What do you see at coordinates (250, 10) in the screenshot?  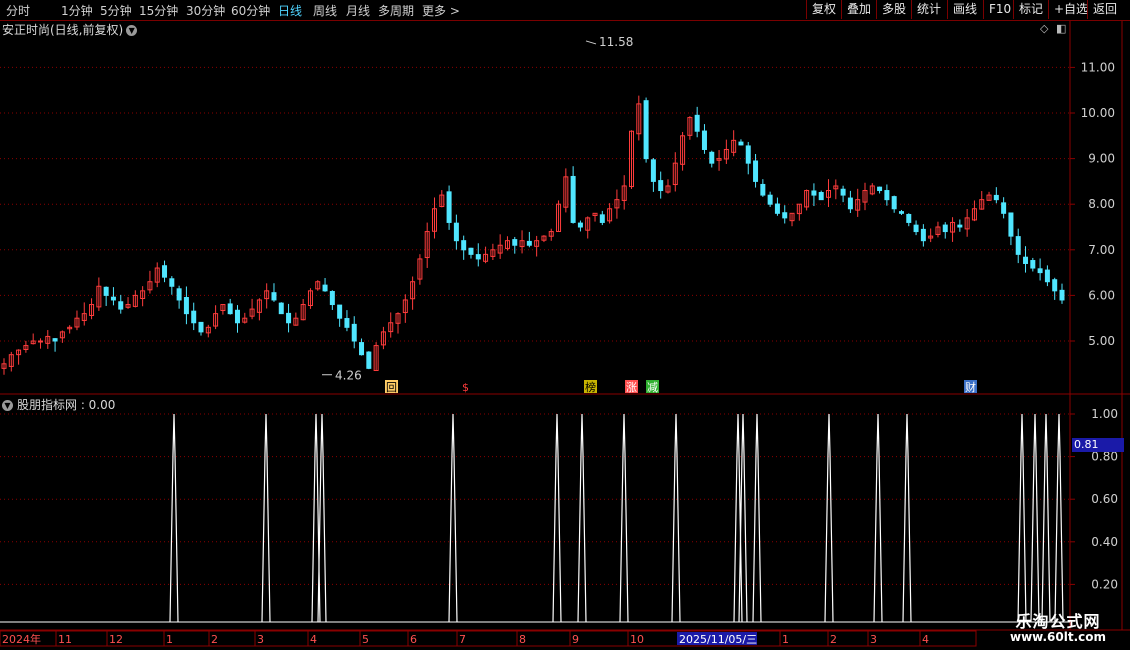 I see `period-tab-5: 60分钟` at bounding box center [250, 10].